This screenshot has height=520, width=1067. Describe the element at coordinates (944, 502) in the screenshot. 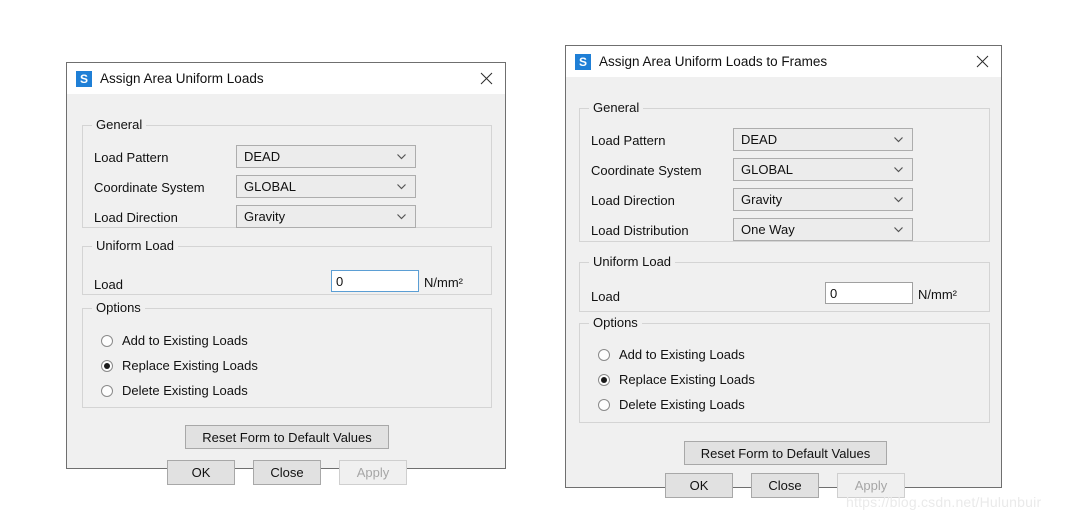

I see `watermark-text: https://blog.csdn.net/Hulunbuir` at that location.